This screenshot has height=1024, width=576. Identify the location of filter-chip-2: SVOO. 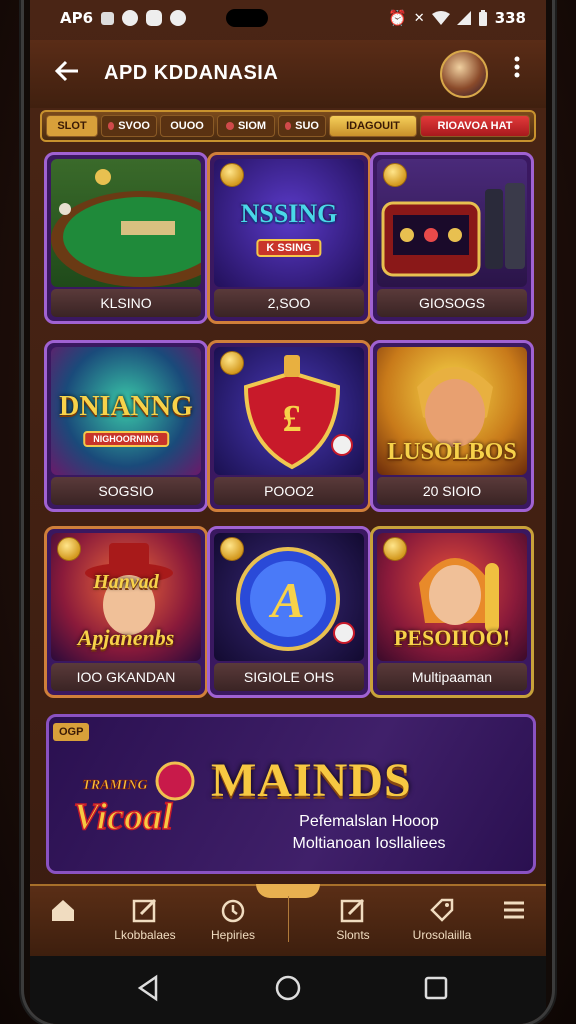
(129, 126).